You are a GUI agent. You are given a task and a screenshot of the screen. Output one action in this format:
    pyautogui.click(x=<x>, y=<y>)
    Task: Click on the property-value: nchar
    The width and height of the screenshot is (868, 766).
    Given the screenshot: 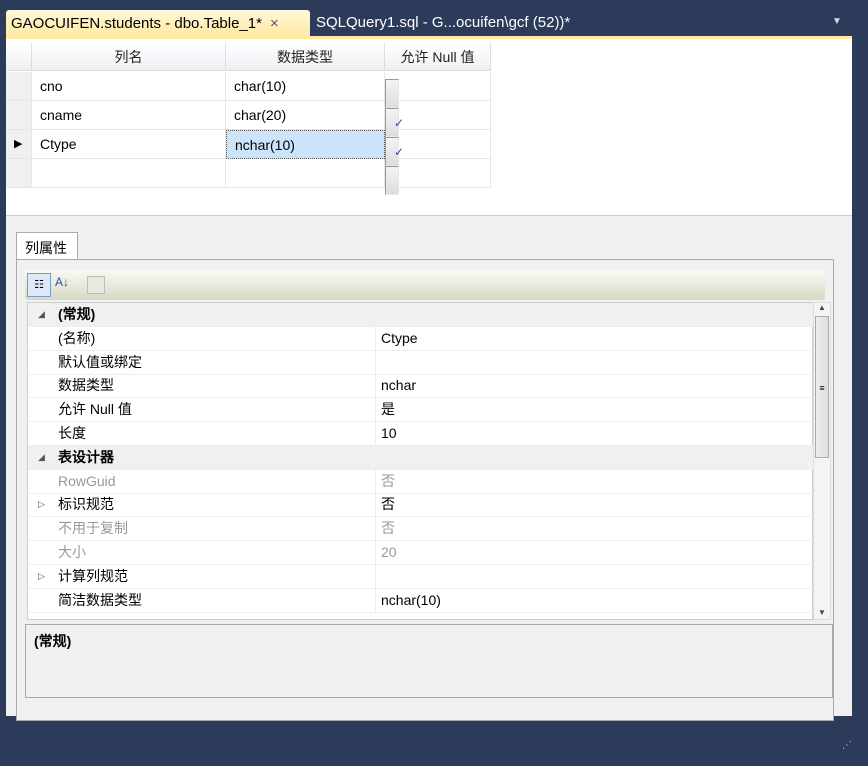 What is the action you would take?
    pyautogui.click(x=594, y=386)
    